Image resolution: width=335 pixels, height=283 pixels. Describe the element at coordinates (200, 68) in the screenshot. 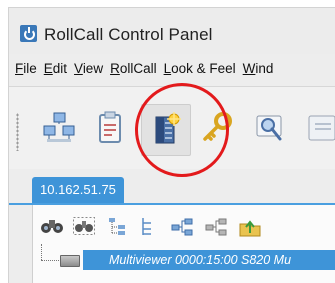

I see `menu-look-and-feel: Look & Feel` at that location.